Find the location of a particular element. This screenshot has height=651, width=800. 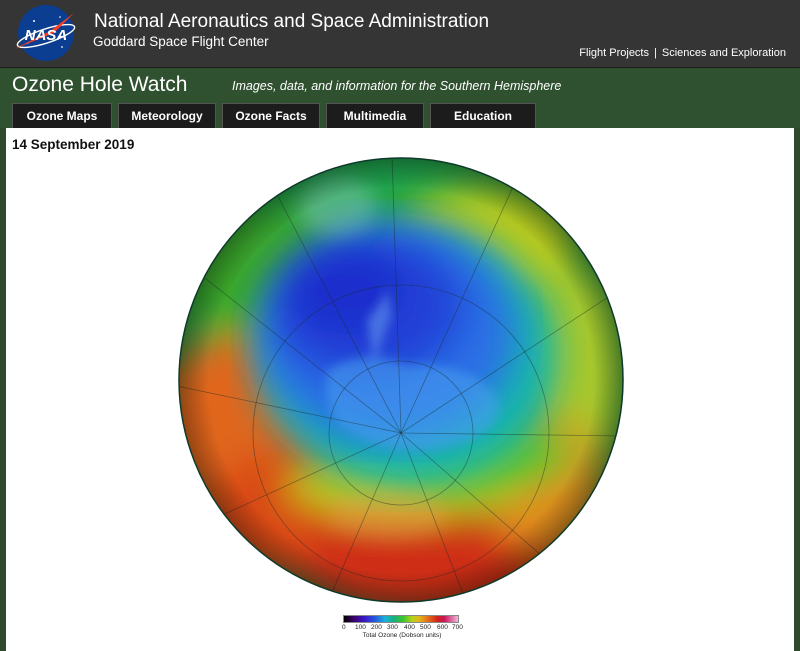

top-links: Flight Projects | Sciences and Exploration is located at coordinates (682, 53).